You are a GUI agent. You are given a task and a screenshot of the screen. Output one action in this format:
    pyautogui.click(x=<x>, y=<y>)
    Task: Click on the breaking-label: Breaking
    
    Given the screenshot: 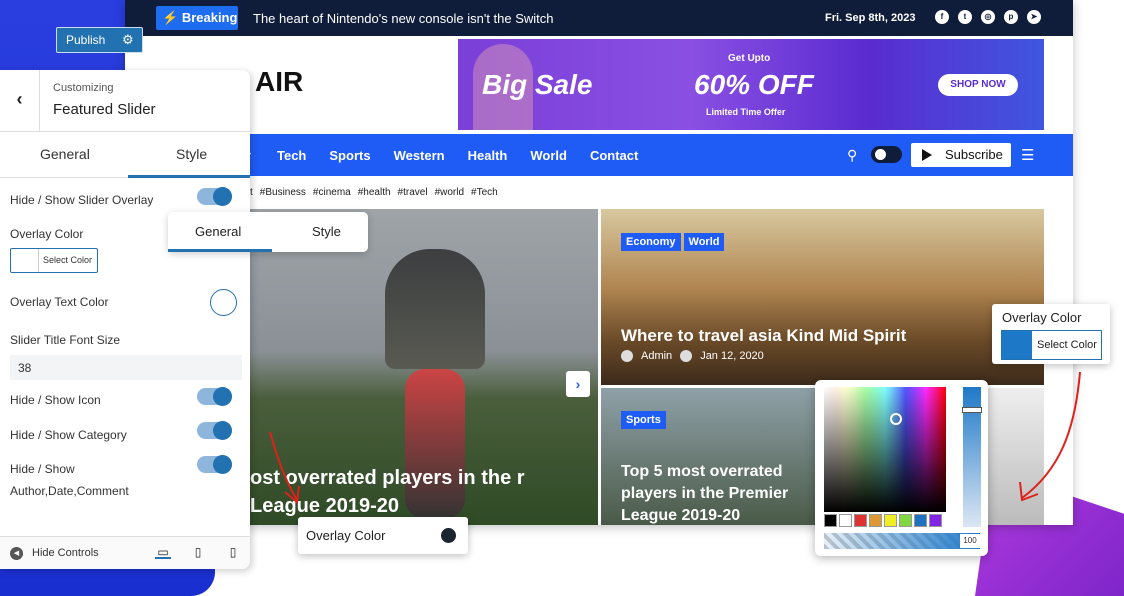 What is the action you would take?
    pyautogui.click(x=209, y=17)
    